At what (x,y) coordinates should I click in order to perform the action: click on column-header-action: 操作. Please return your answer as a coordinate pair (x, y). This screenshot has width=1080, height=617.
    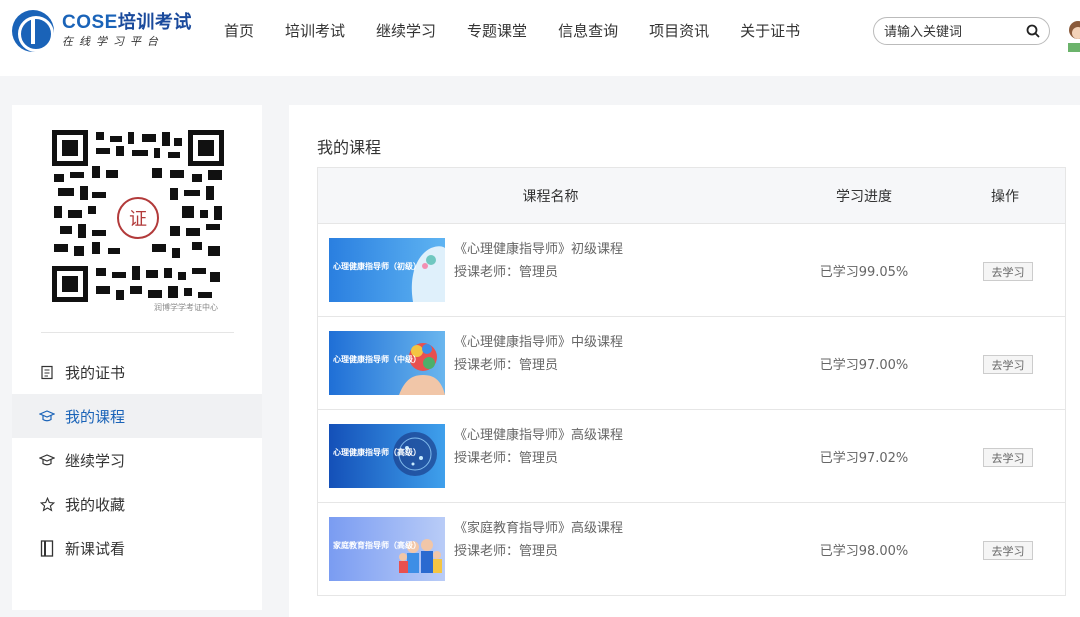
    Looking at the image, I should click on (1005, 196).